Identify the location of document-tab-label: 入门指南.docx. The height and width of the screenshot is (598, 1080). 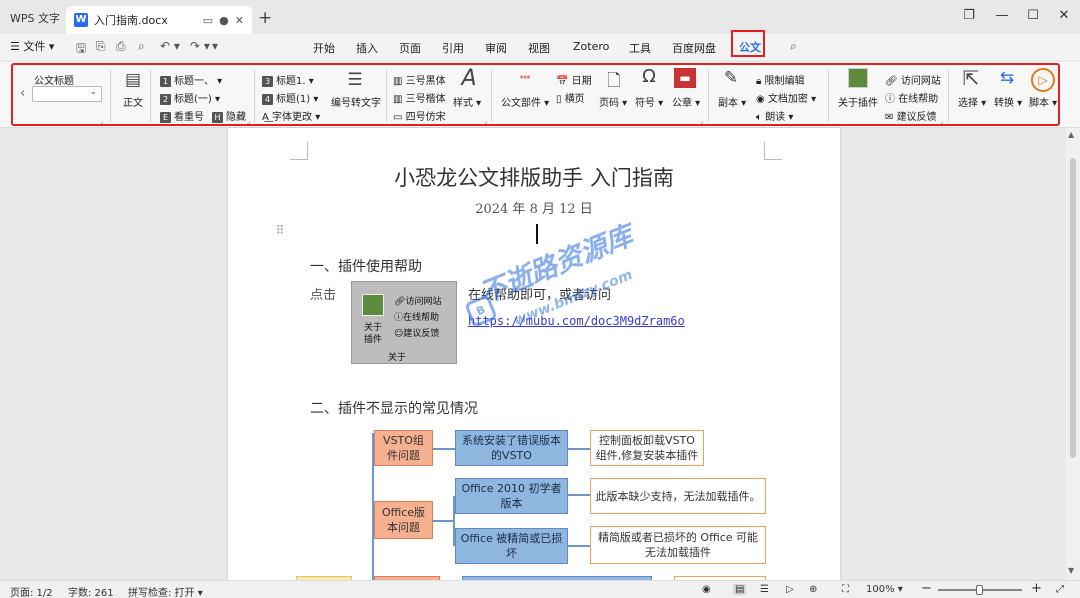
(131, 20).